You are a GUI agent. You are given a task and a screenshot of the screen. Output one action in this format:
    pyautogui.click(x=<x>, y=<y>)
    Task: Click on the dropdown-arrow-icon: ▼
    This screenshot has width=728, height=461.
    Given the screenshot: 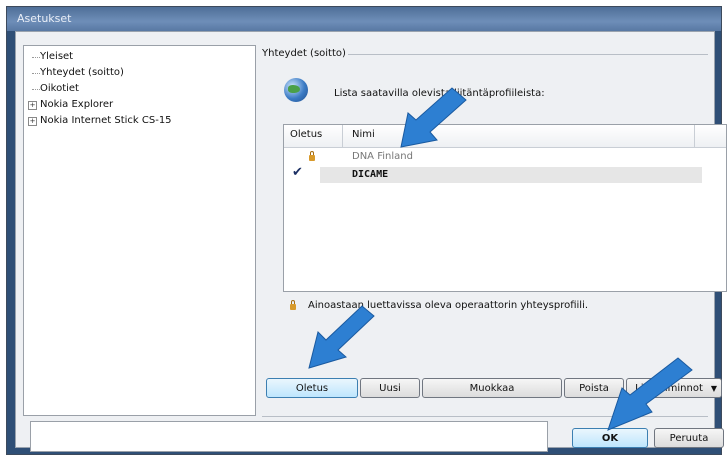 What is the action you would take?
    pyautogui.click(x=713, y=388)
    